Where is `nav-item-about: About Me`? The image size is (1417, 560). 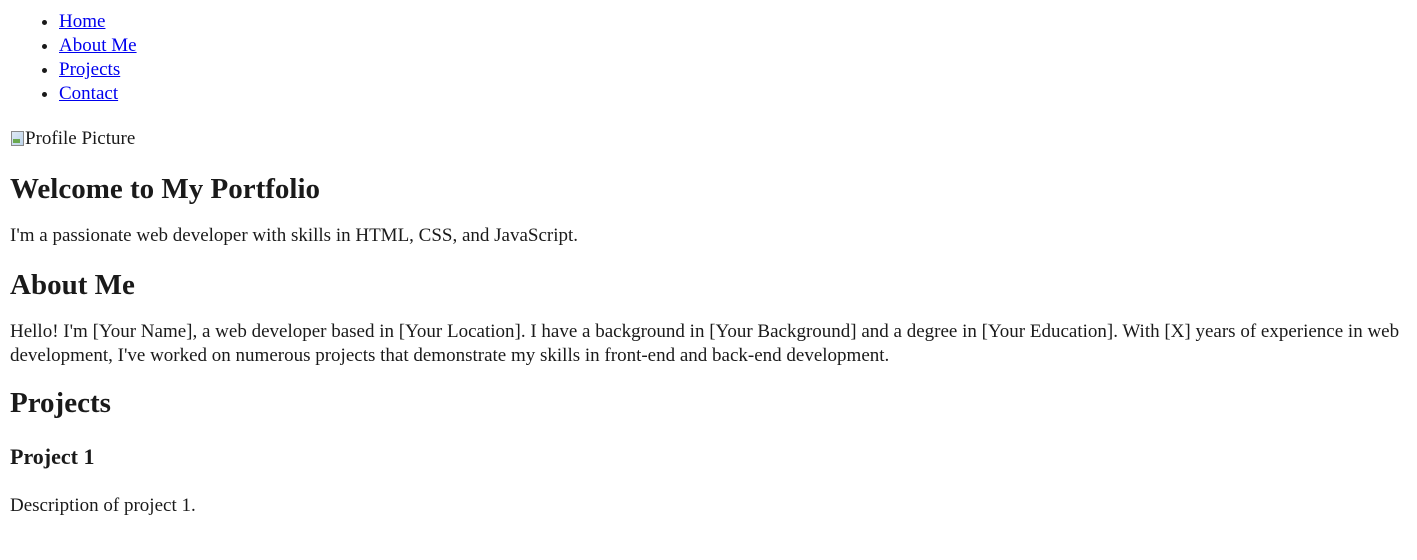
nav-item-about: About Me is located at coordinates (733, 46).